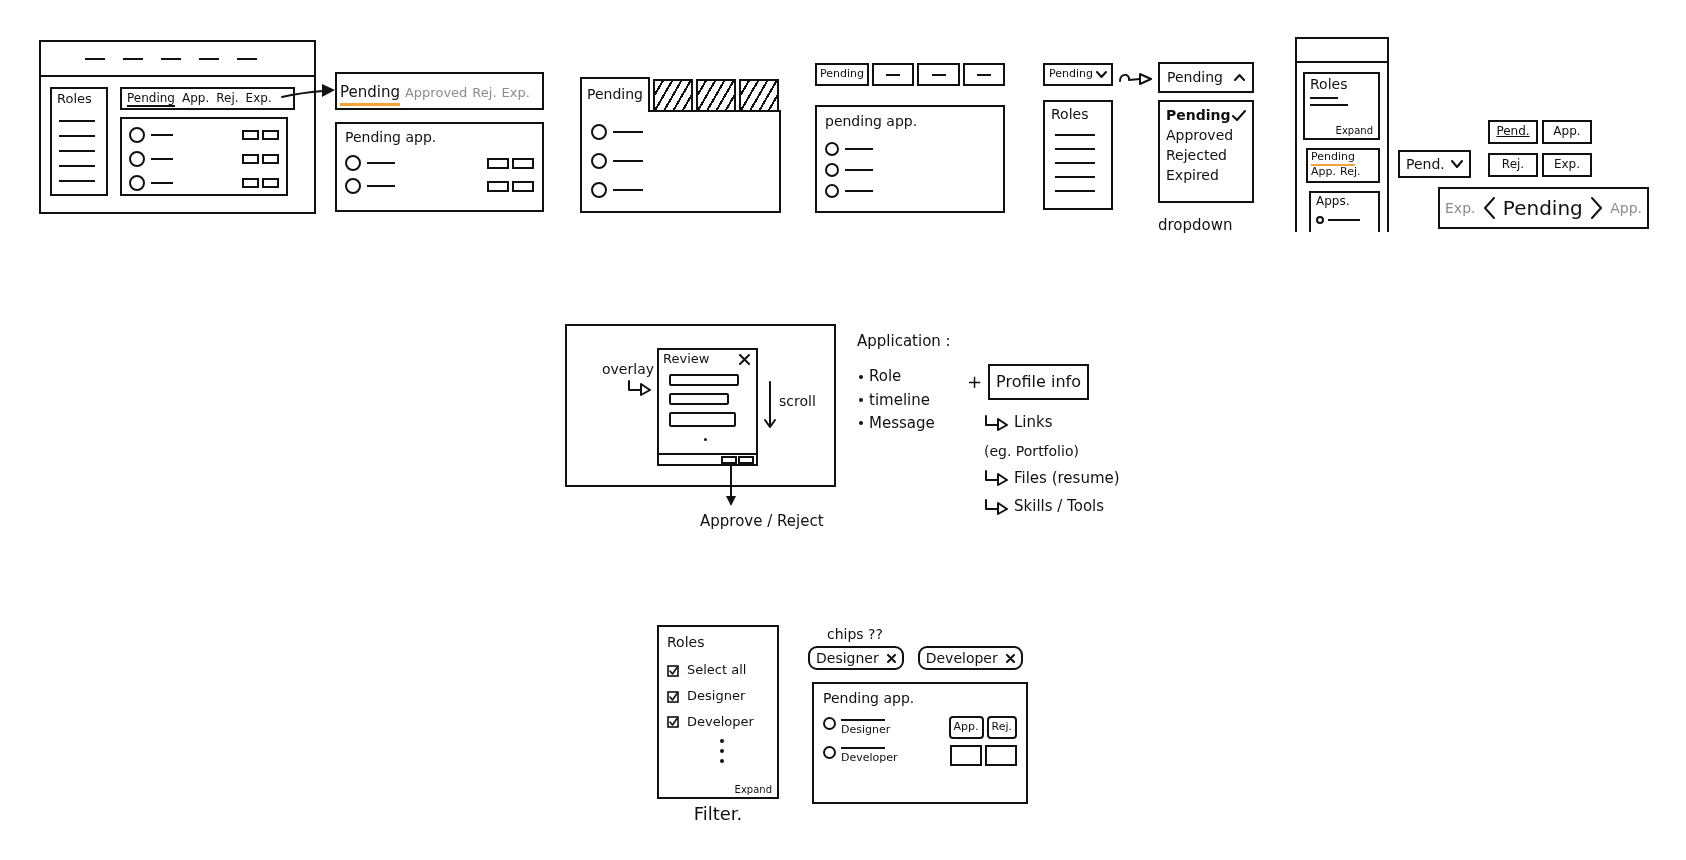 Image resolution: width=1686 pixels, height=860 pixels. I want to click on checkbox-label: Developer, so click(720, 722).